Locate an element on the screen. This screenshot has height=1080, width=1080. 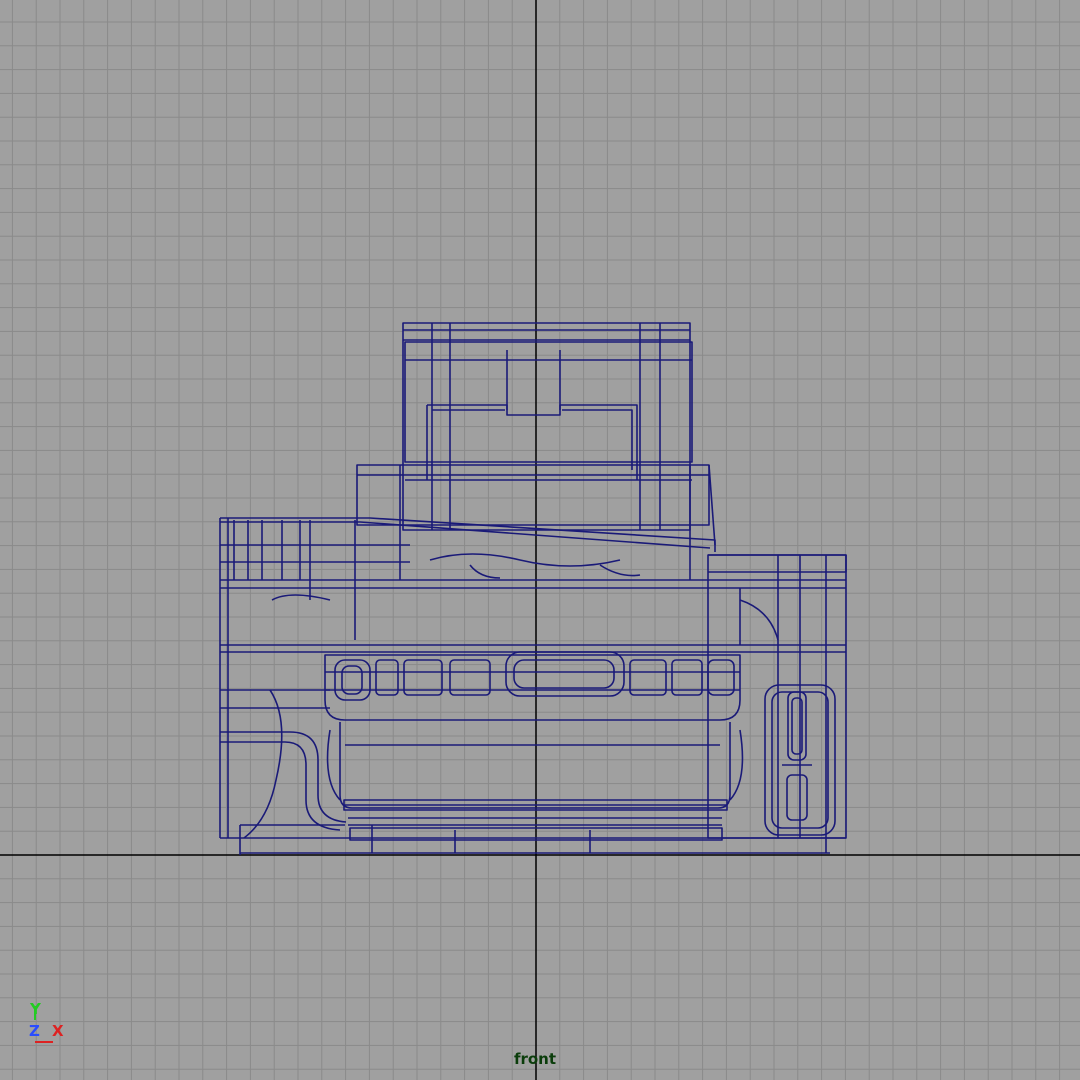
axis-orientation-indicator: Y Z X is located at coordinates (52, 1024).